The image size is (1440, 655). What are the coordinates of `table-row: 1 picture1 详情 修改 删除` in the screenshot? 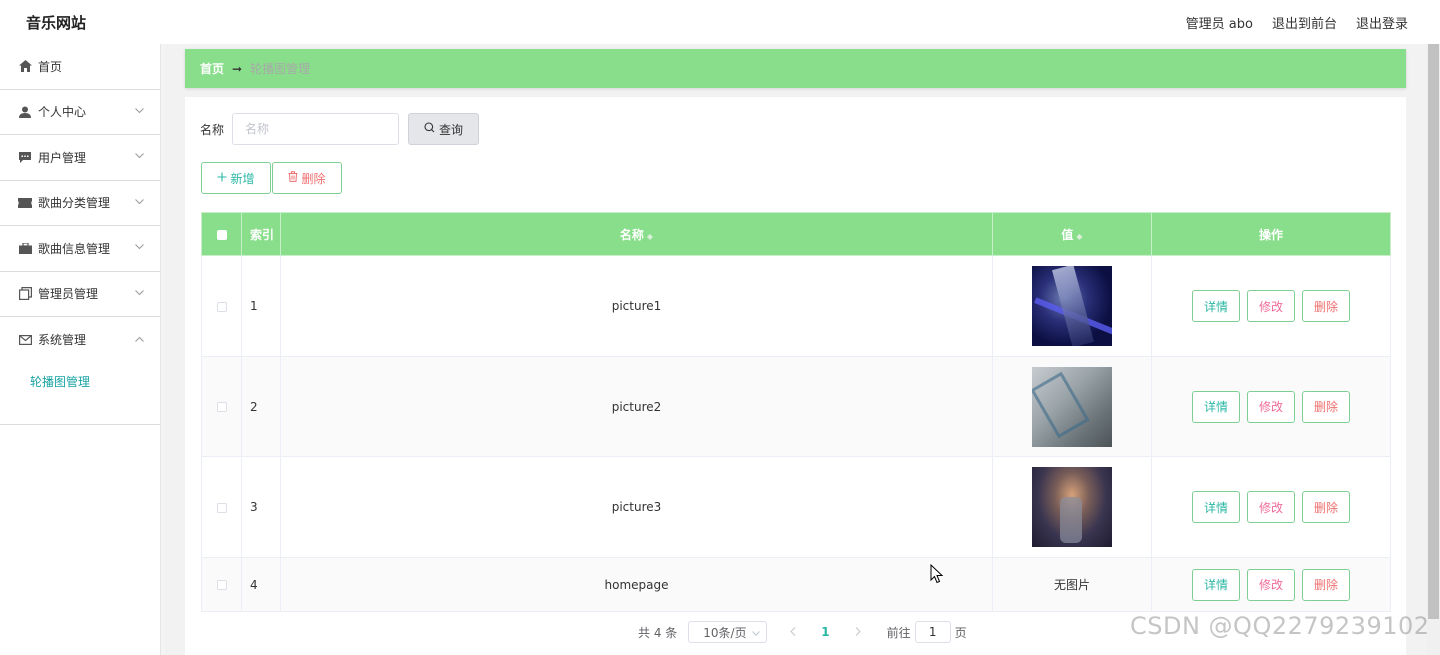 It's located at (796, 306).